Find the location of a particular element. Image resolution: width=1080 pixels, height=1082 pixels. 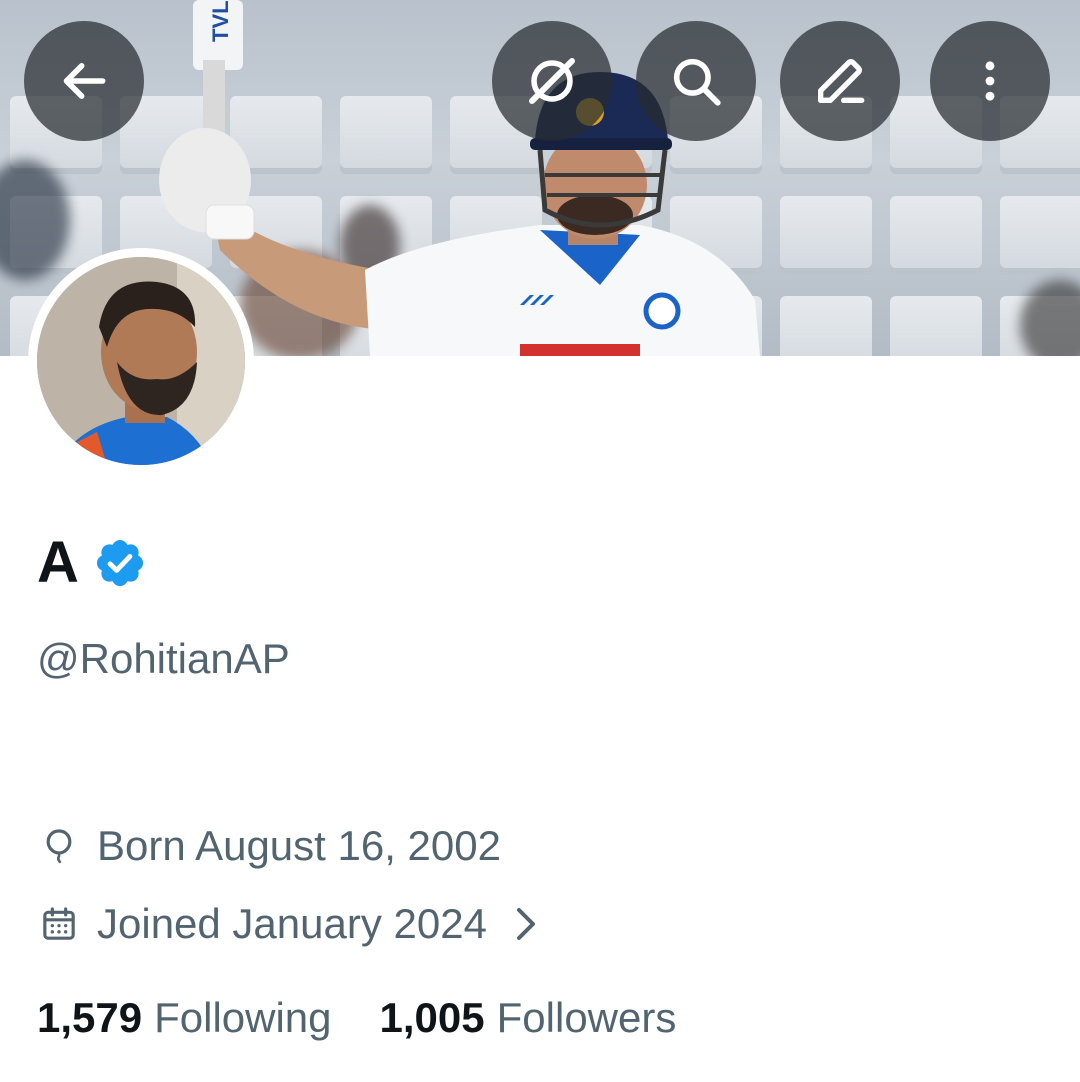

search-button is located at coordinates (696, 81).